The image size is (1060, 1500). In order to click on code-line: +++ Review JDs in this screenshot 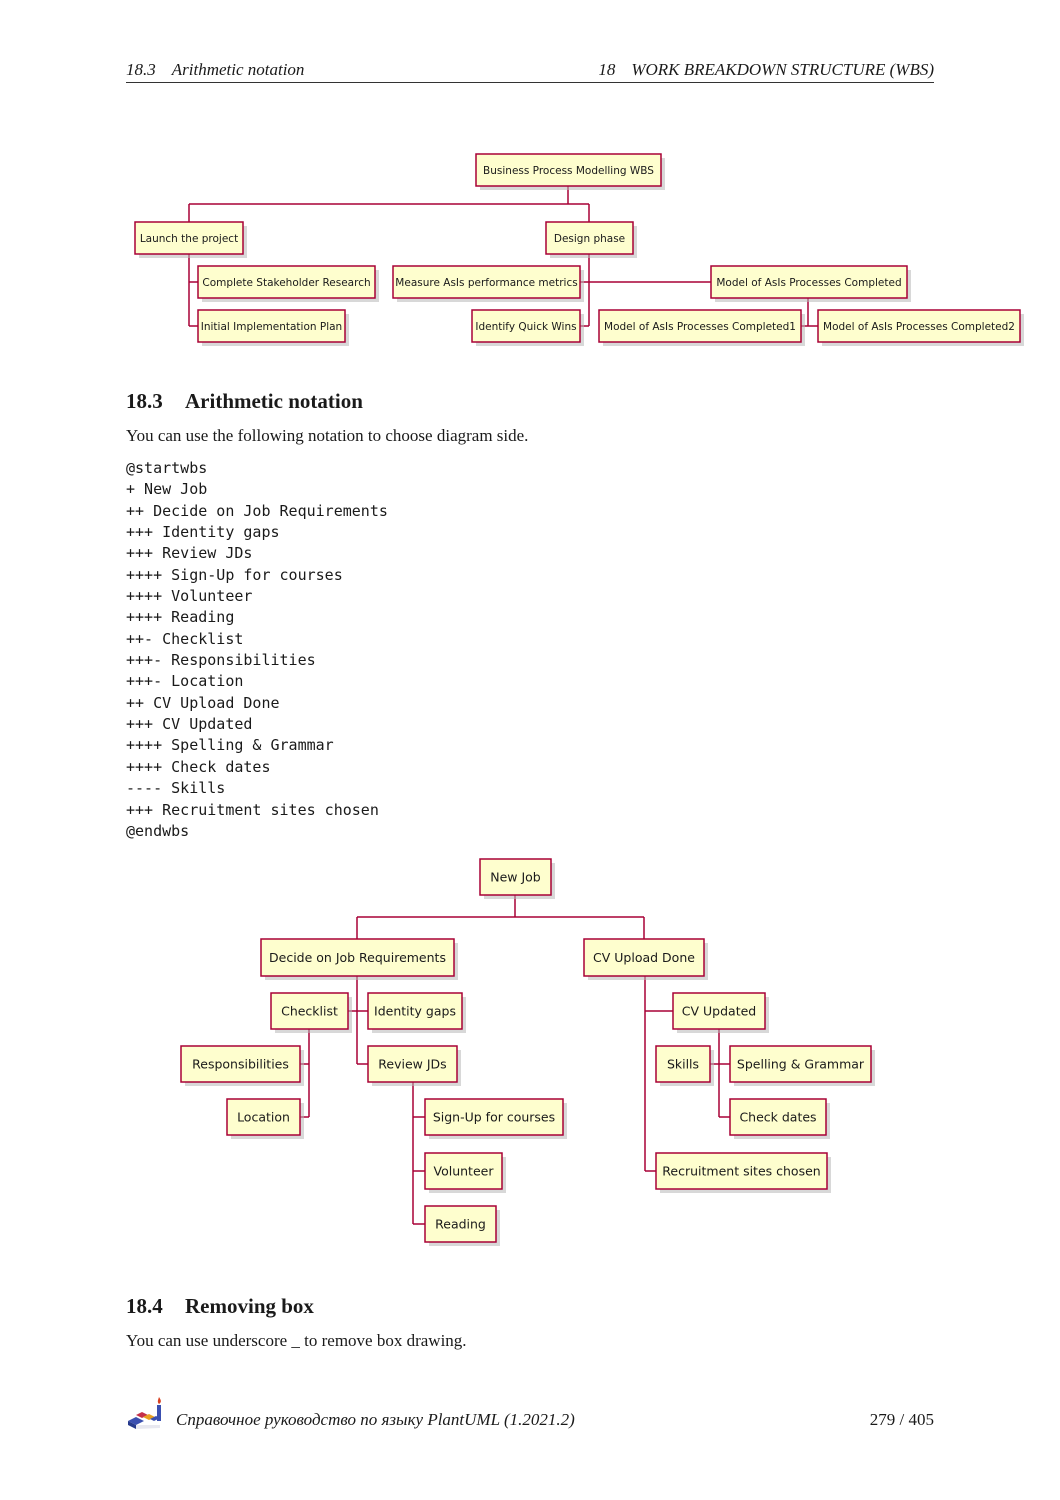, I will do `click(189, 553)`.